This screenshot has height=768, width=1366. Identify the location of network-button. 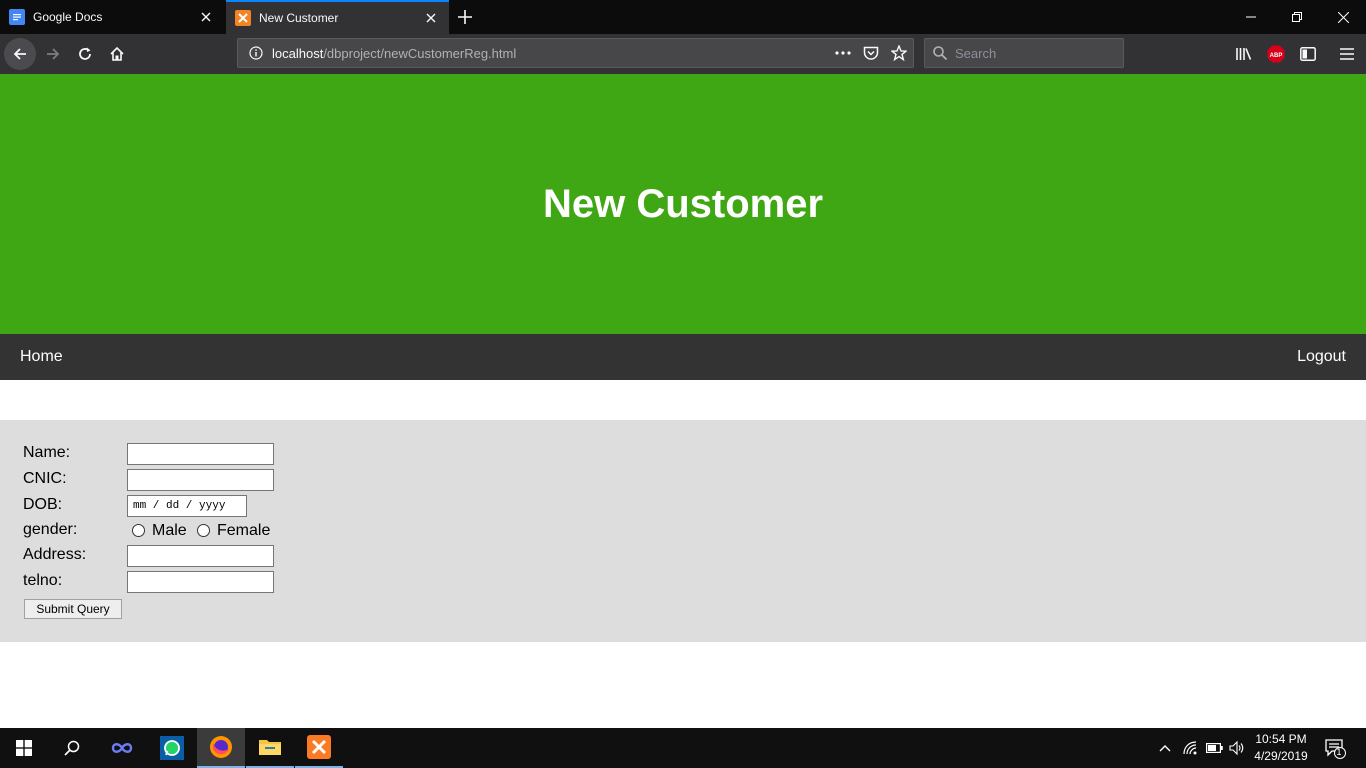
(1191, 748).